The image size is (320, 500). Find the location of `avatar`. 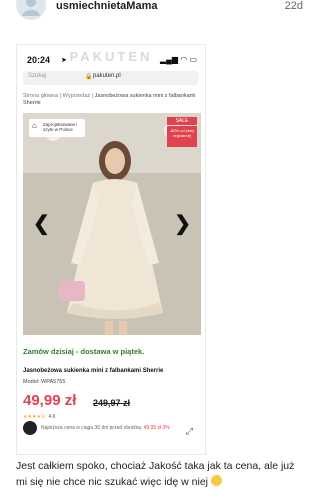

avatar is located at coordinates (31, 10).